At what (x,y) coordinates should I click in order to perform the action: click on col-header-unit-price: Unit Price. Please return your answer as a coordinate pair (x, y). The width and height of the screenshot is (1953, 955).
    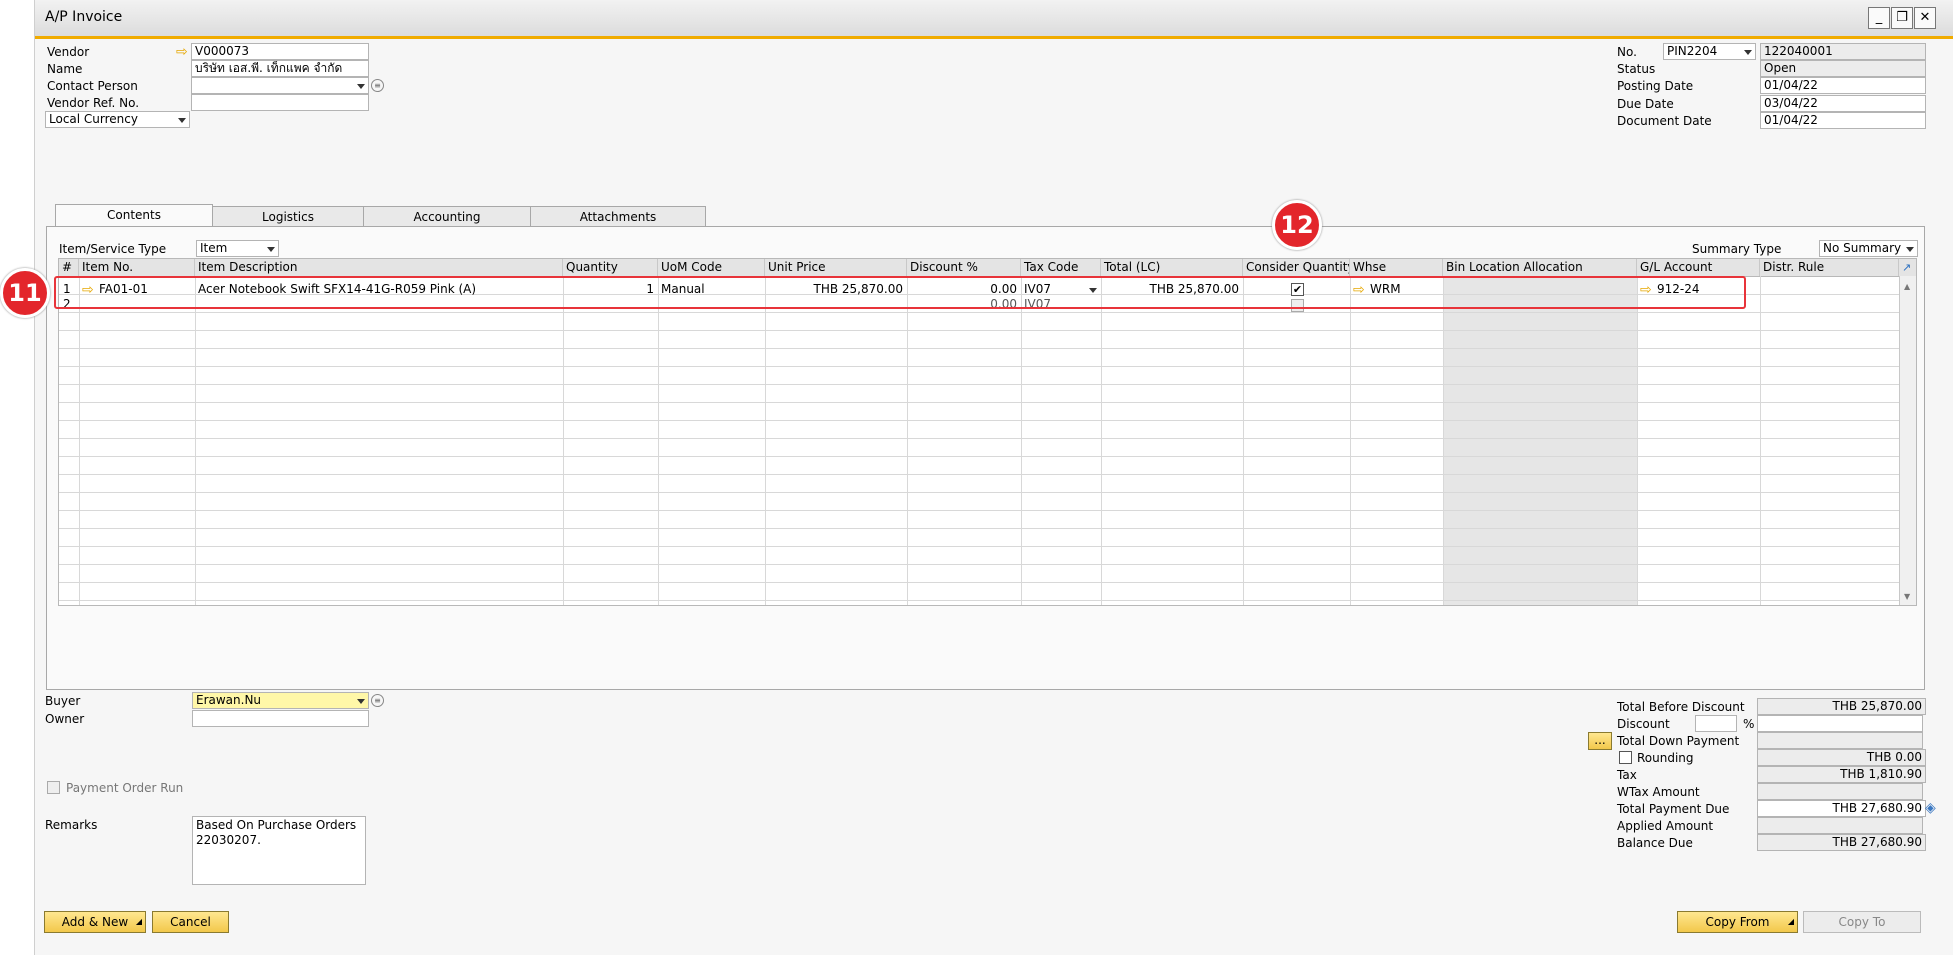
    Looking at the image, I should click on (836, 267).